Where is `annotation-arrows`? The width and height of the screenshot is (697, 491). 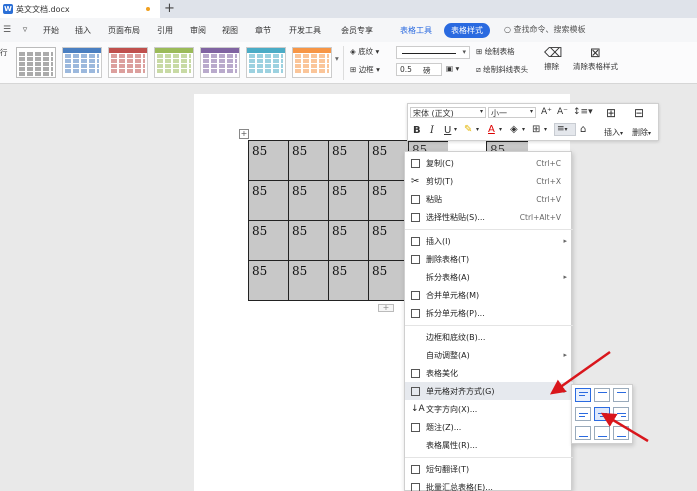
annotation-arrows is located at coordinates (599, 396).